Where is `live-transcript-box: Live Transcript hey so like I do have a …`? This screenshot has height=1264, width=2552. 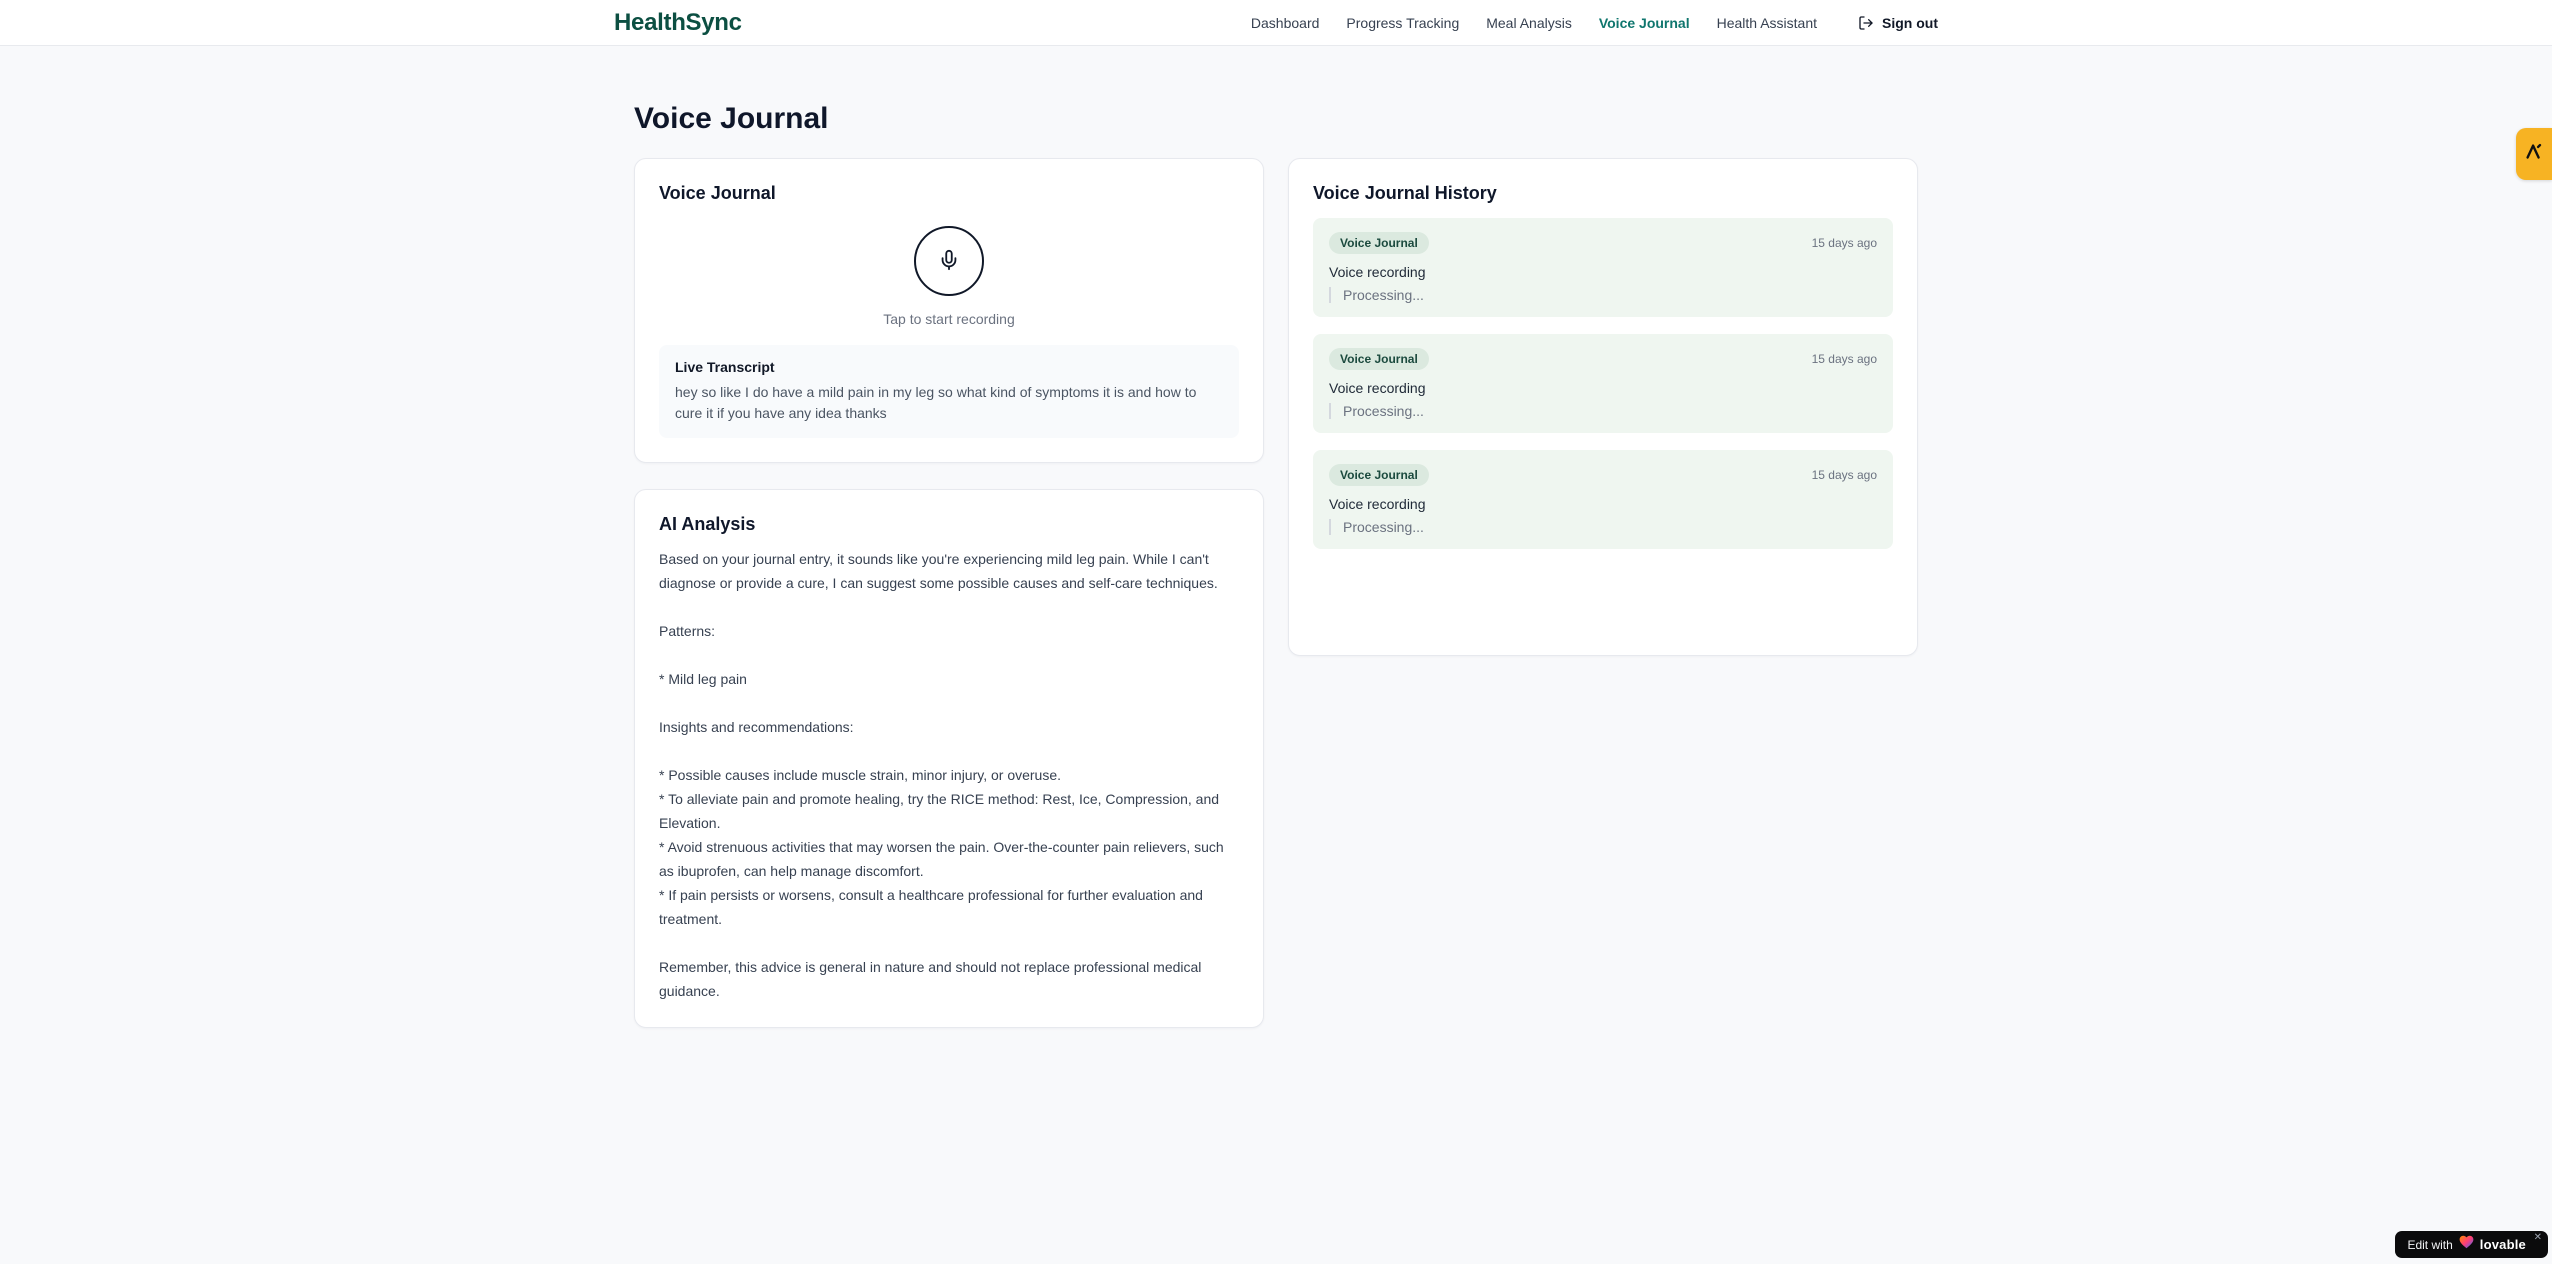 live-transcript-box: Live Transcript hey so like I do have a … is located at coordinates (949, 391).